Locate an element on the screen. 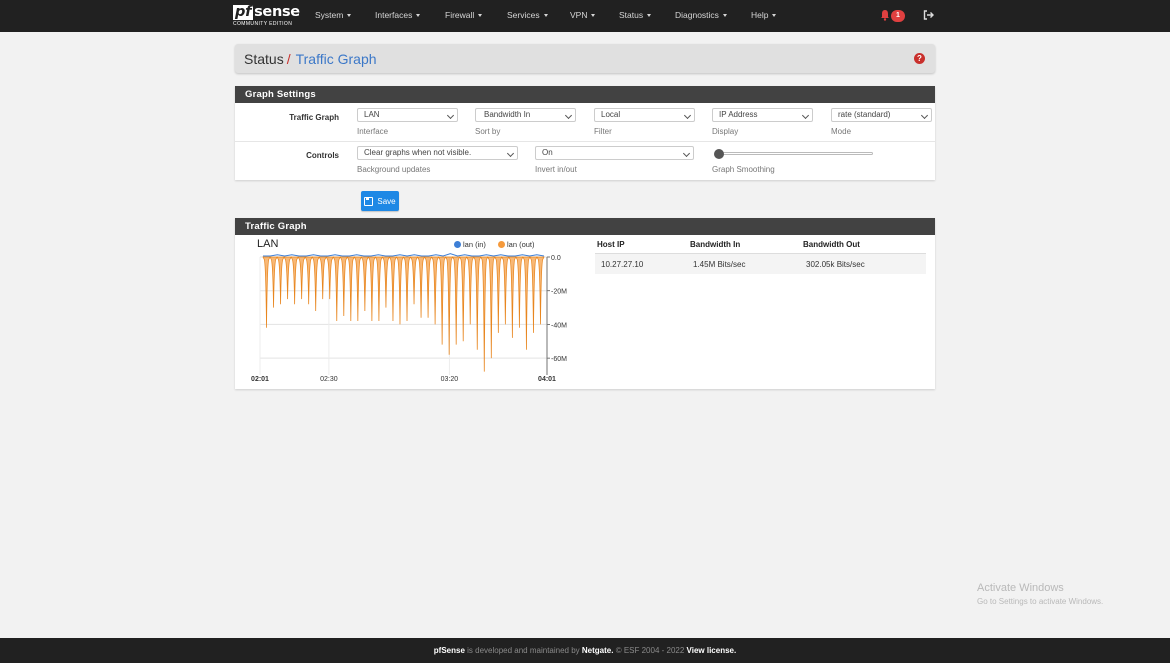  nav-help: Help is located at coordinates (764, 15).